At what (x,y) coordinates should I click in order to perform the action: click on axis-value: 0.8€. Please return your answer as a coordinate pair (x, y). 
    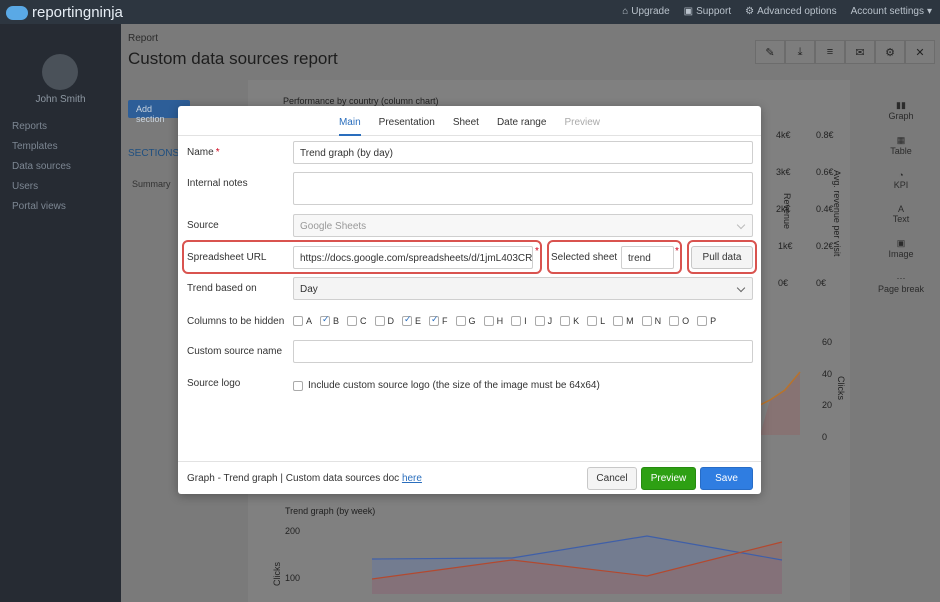
    Looking at the image, I should click on (825, 135).